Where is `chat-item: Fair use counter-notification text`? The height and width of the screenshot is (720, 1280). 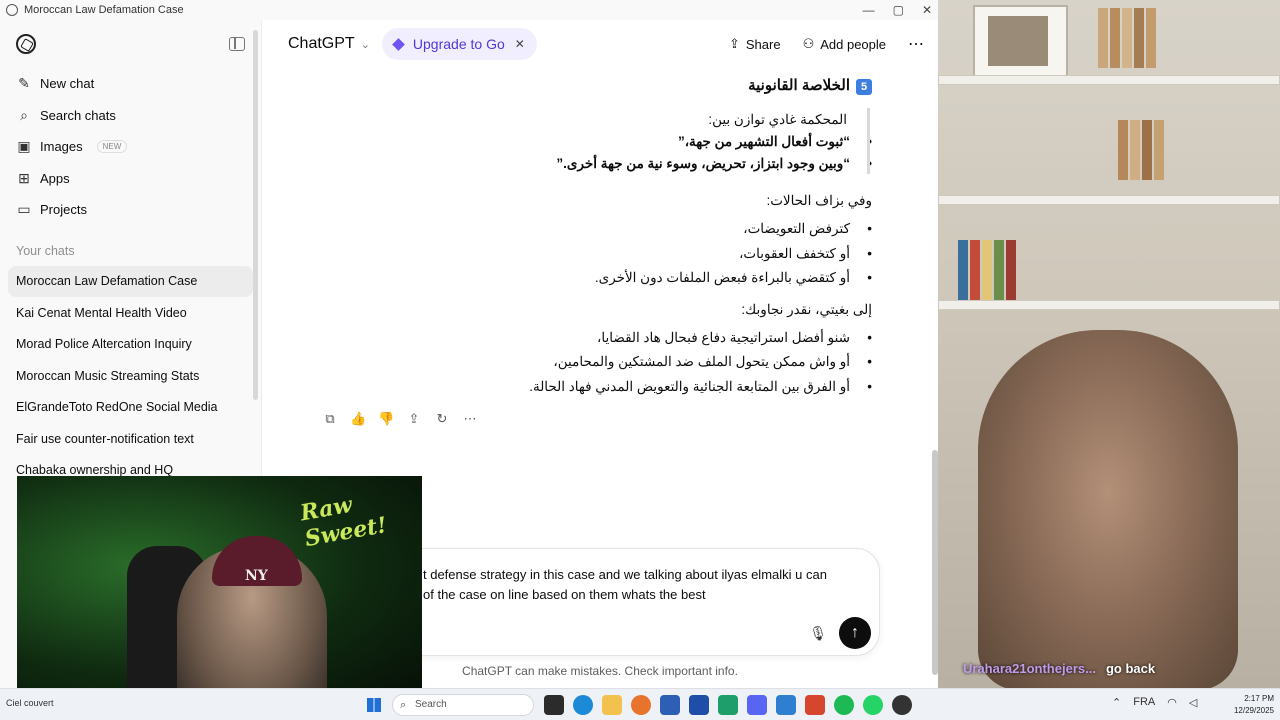
chat-item: Fair use counter-notification text is located at coordinates (130, 439).